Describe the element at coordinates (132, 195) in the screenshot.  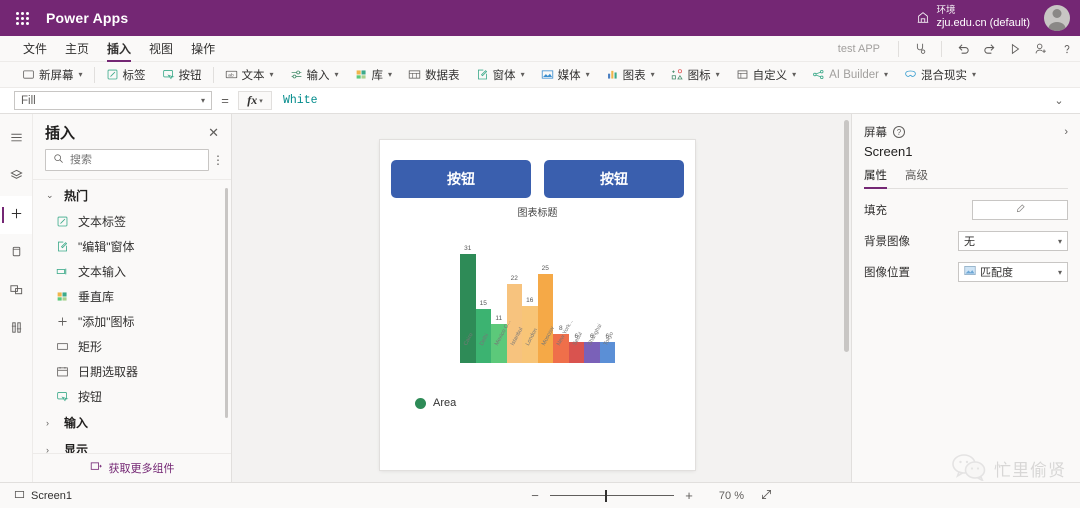
I see `group-popular: ⌄ 热门` at that location.